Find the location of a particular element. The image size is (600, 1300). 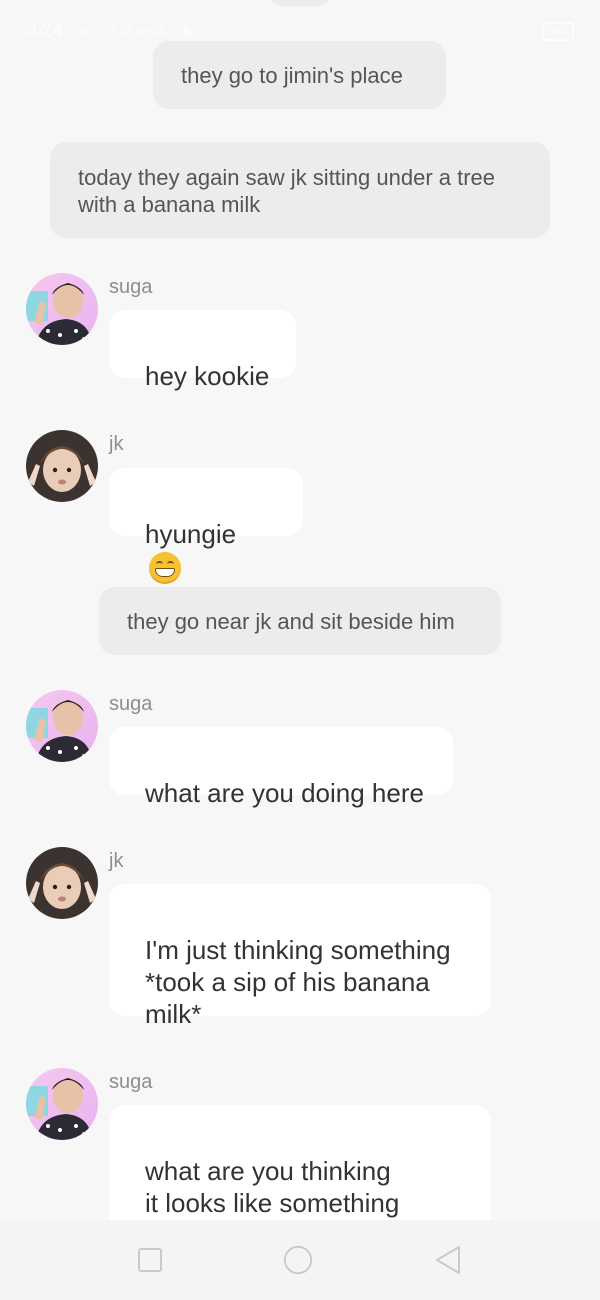

grinning-face-emoji is located at coordinates (165, 568).